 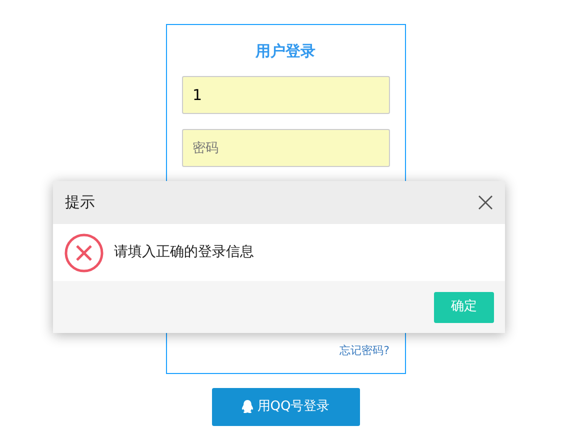 What do you see at coordinates (286, 51) in the screenshot?
I see `login-title: 用户登录` at bounding box center [286, 51].